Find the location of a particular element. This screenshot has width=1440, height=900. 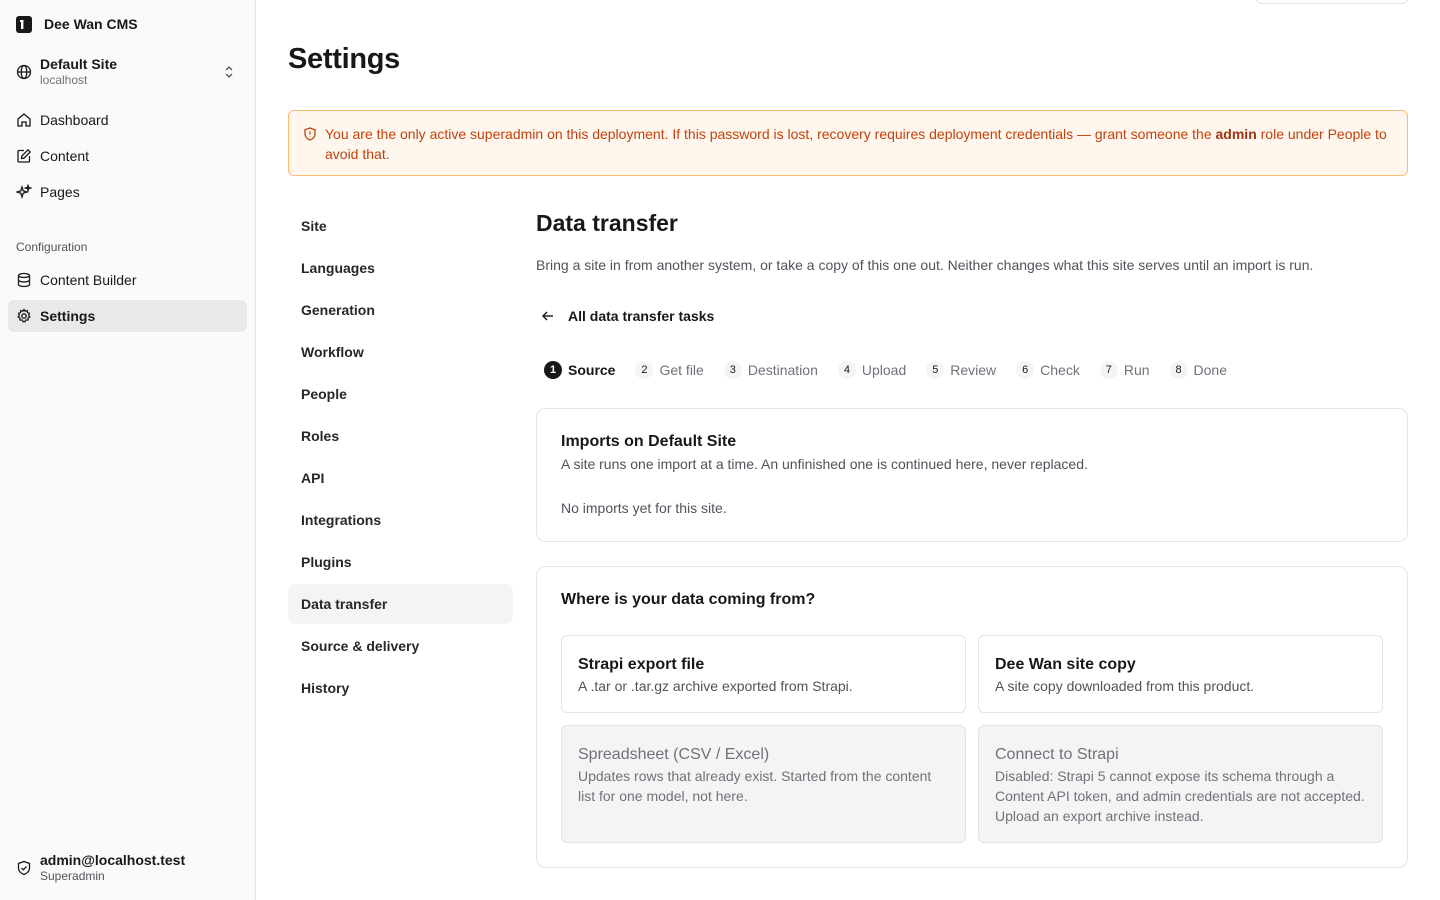

imports-title: Imports on Default Site is located at coordinates (649, 441).